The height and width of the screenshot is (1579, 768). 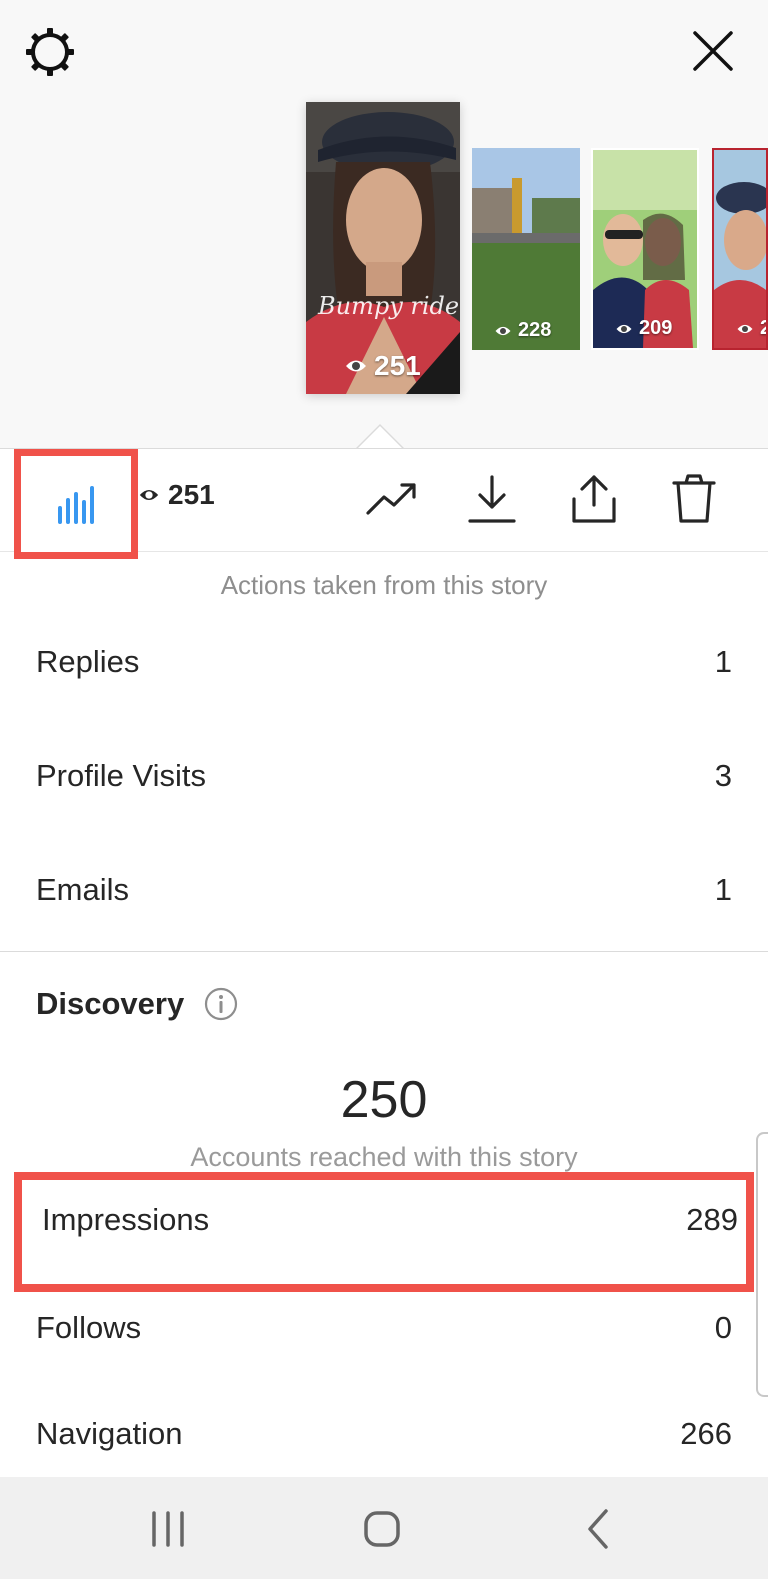 What do you see at coordinates (706, 1433) in the screenshot?
I see `metric-value: 266` at bounding box center [706, 1433].